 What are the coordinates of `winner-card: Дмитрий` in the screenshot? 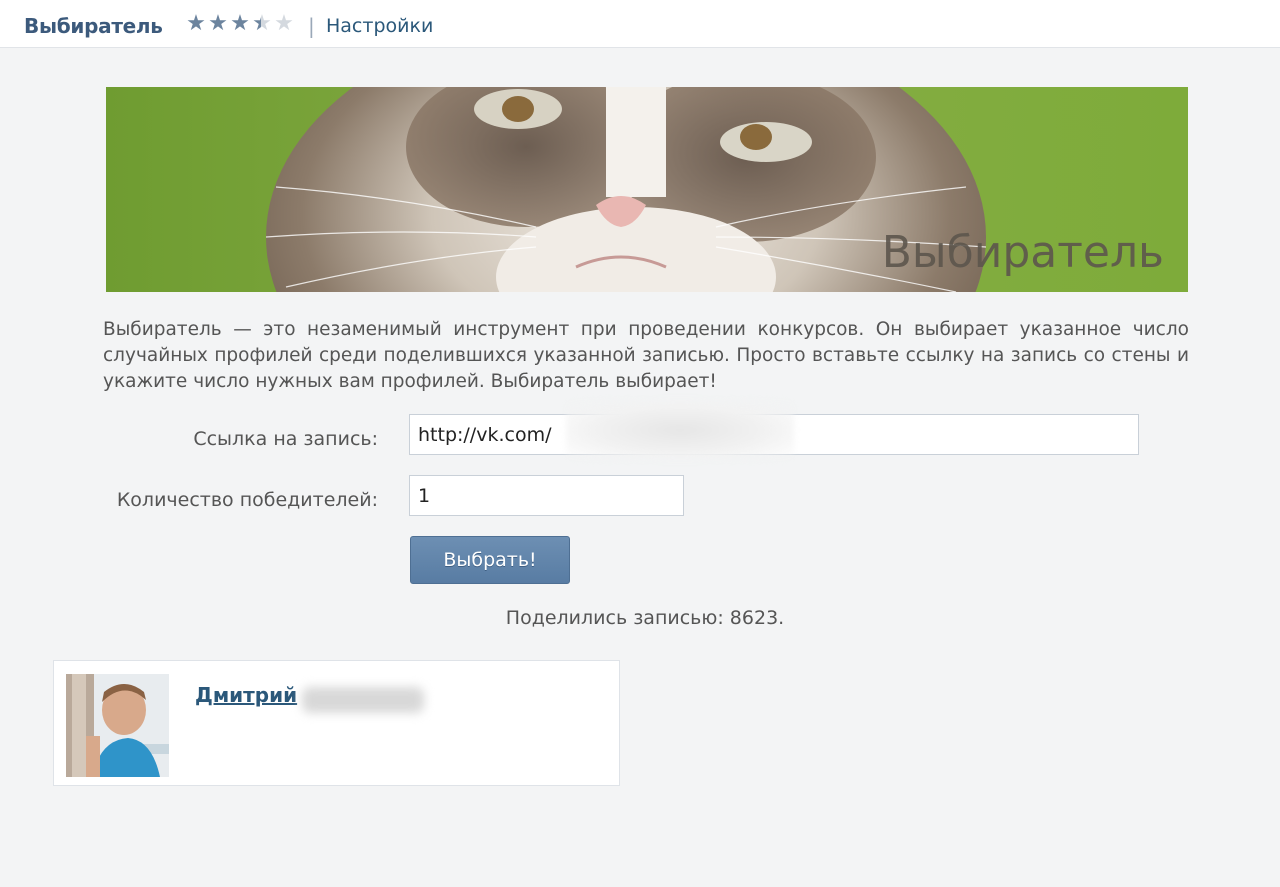 It's located at (336, 723).